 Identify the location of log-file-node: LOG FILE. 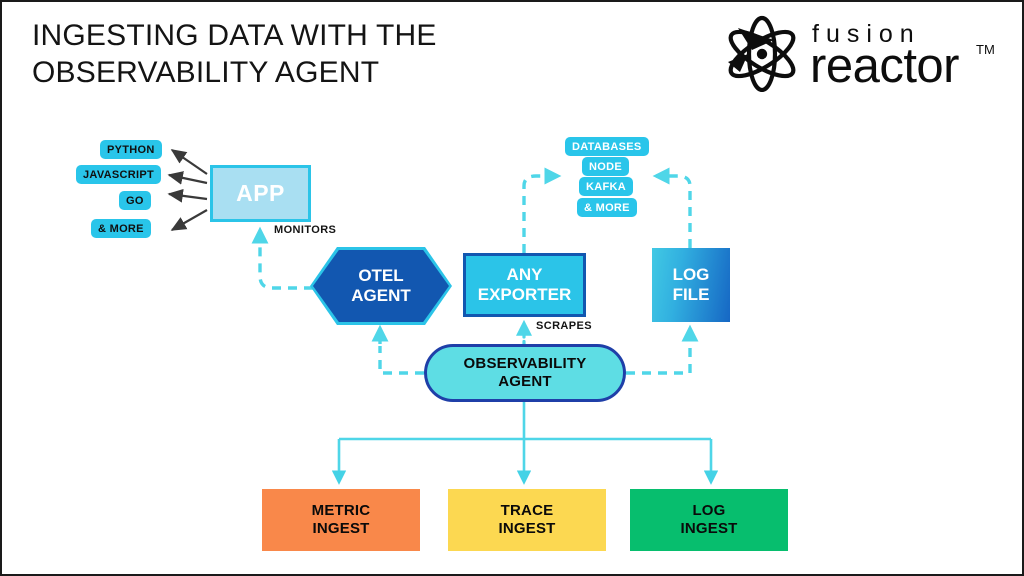
(691, 285).